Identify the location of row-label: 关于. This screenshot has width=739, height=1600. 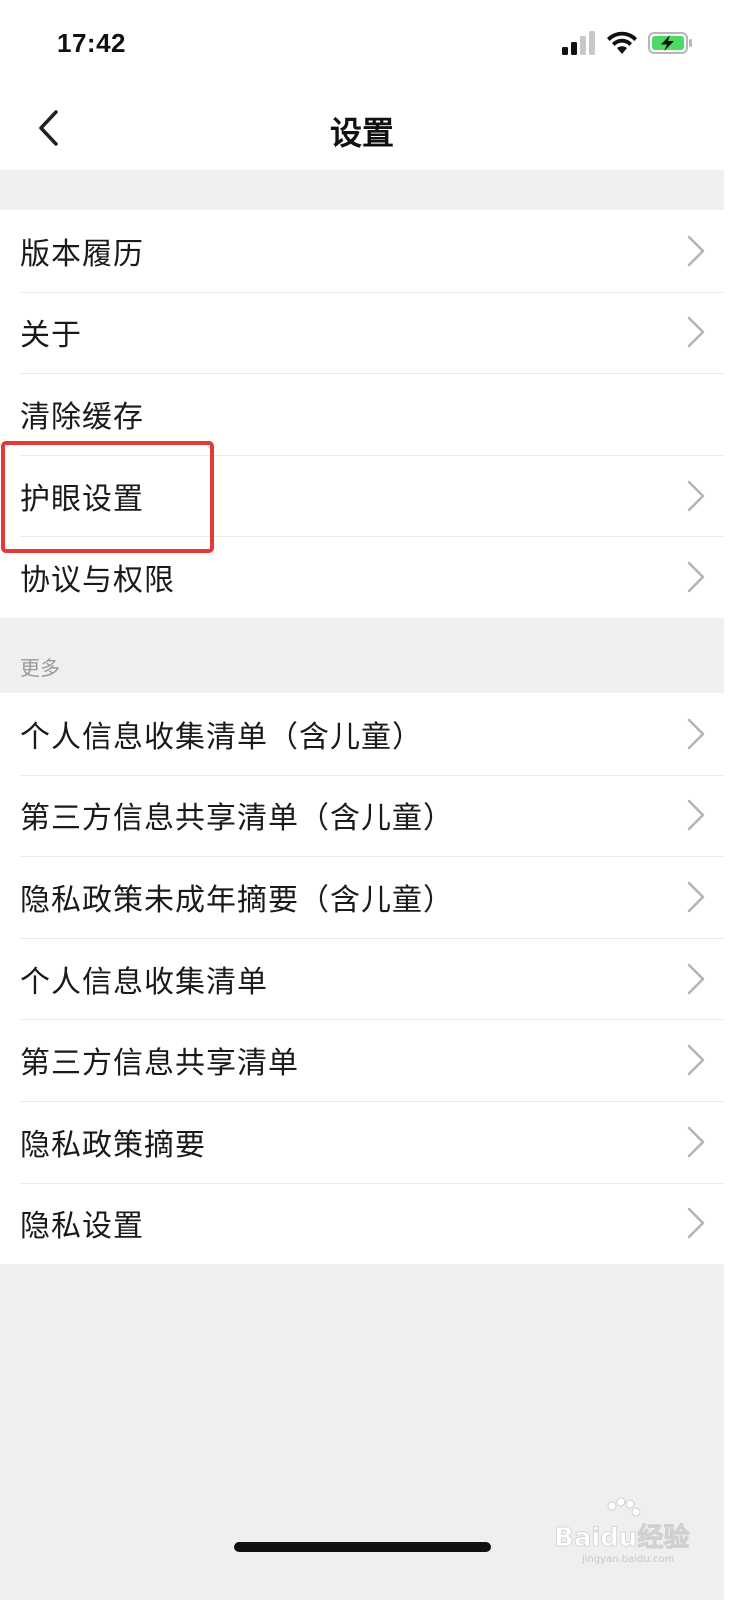
(51, 336).